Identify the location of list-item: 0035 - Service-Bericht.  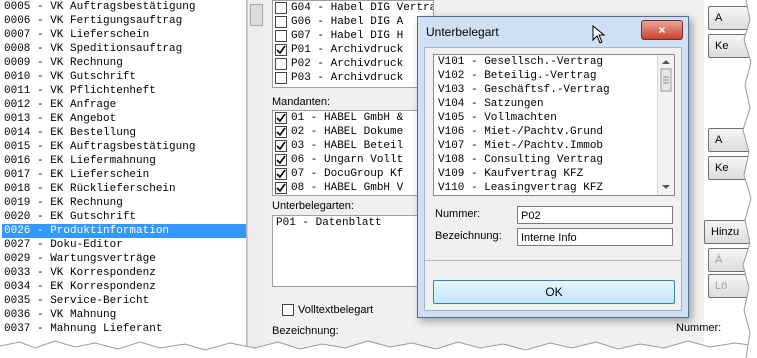
(124, 301).